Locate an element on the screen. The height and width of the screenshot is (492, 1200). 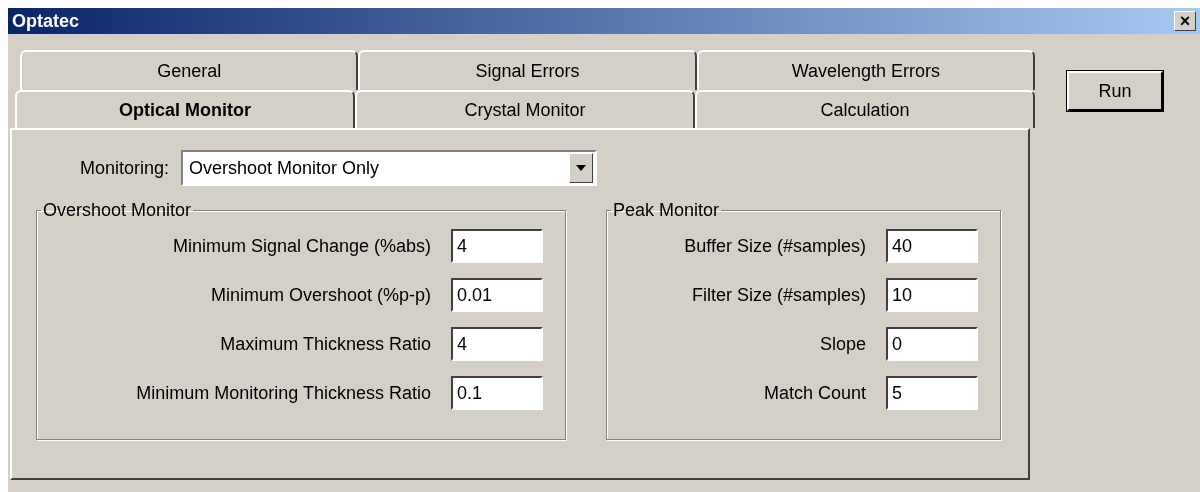
group-title: Overshoot Monitor is located at coordinates (117, 210).